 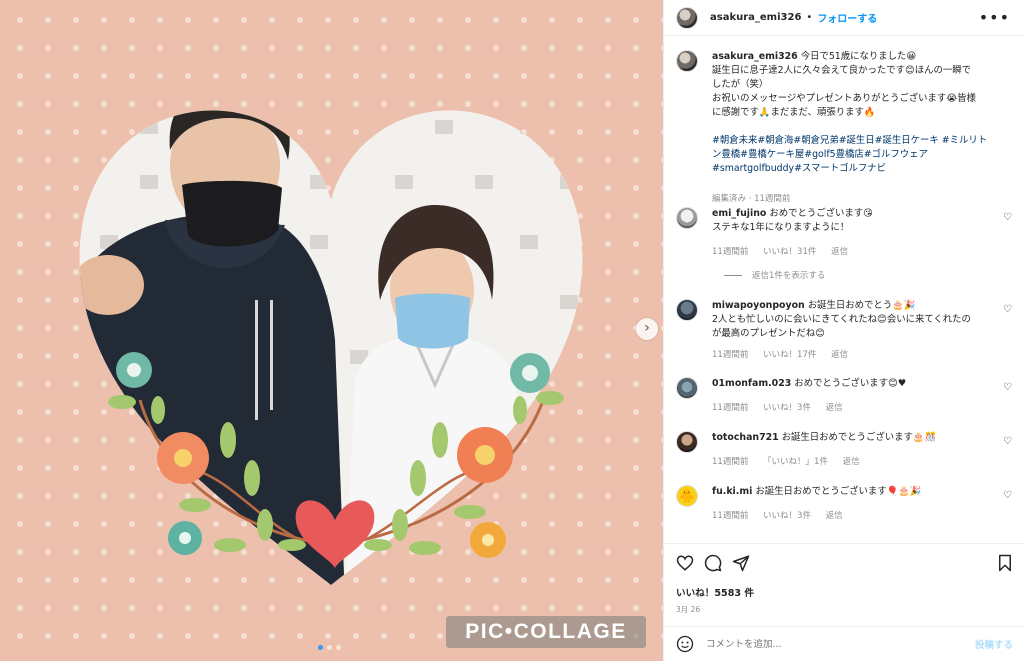 I want to click on comment-meta: 11週間前 いいね！31件 返信, so click(x=786, y=251).